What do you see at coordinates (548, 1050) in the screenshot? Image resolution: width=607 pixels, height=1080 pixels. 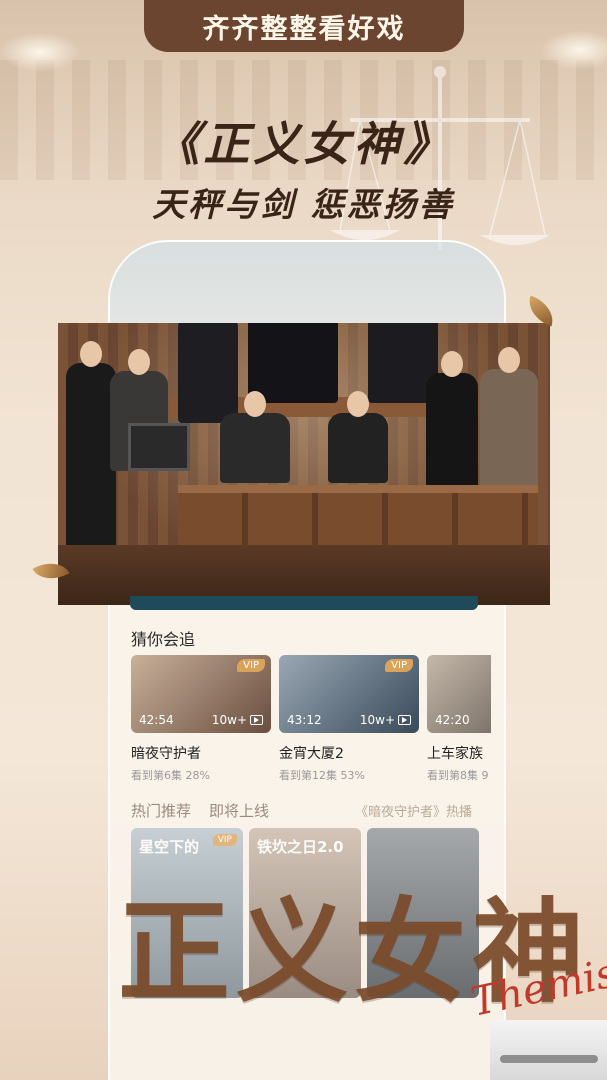 I see `watermark-corner` at bounding box center [548, 1050].